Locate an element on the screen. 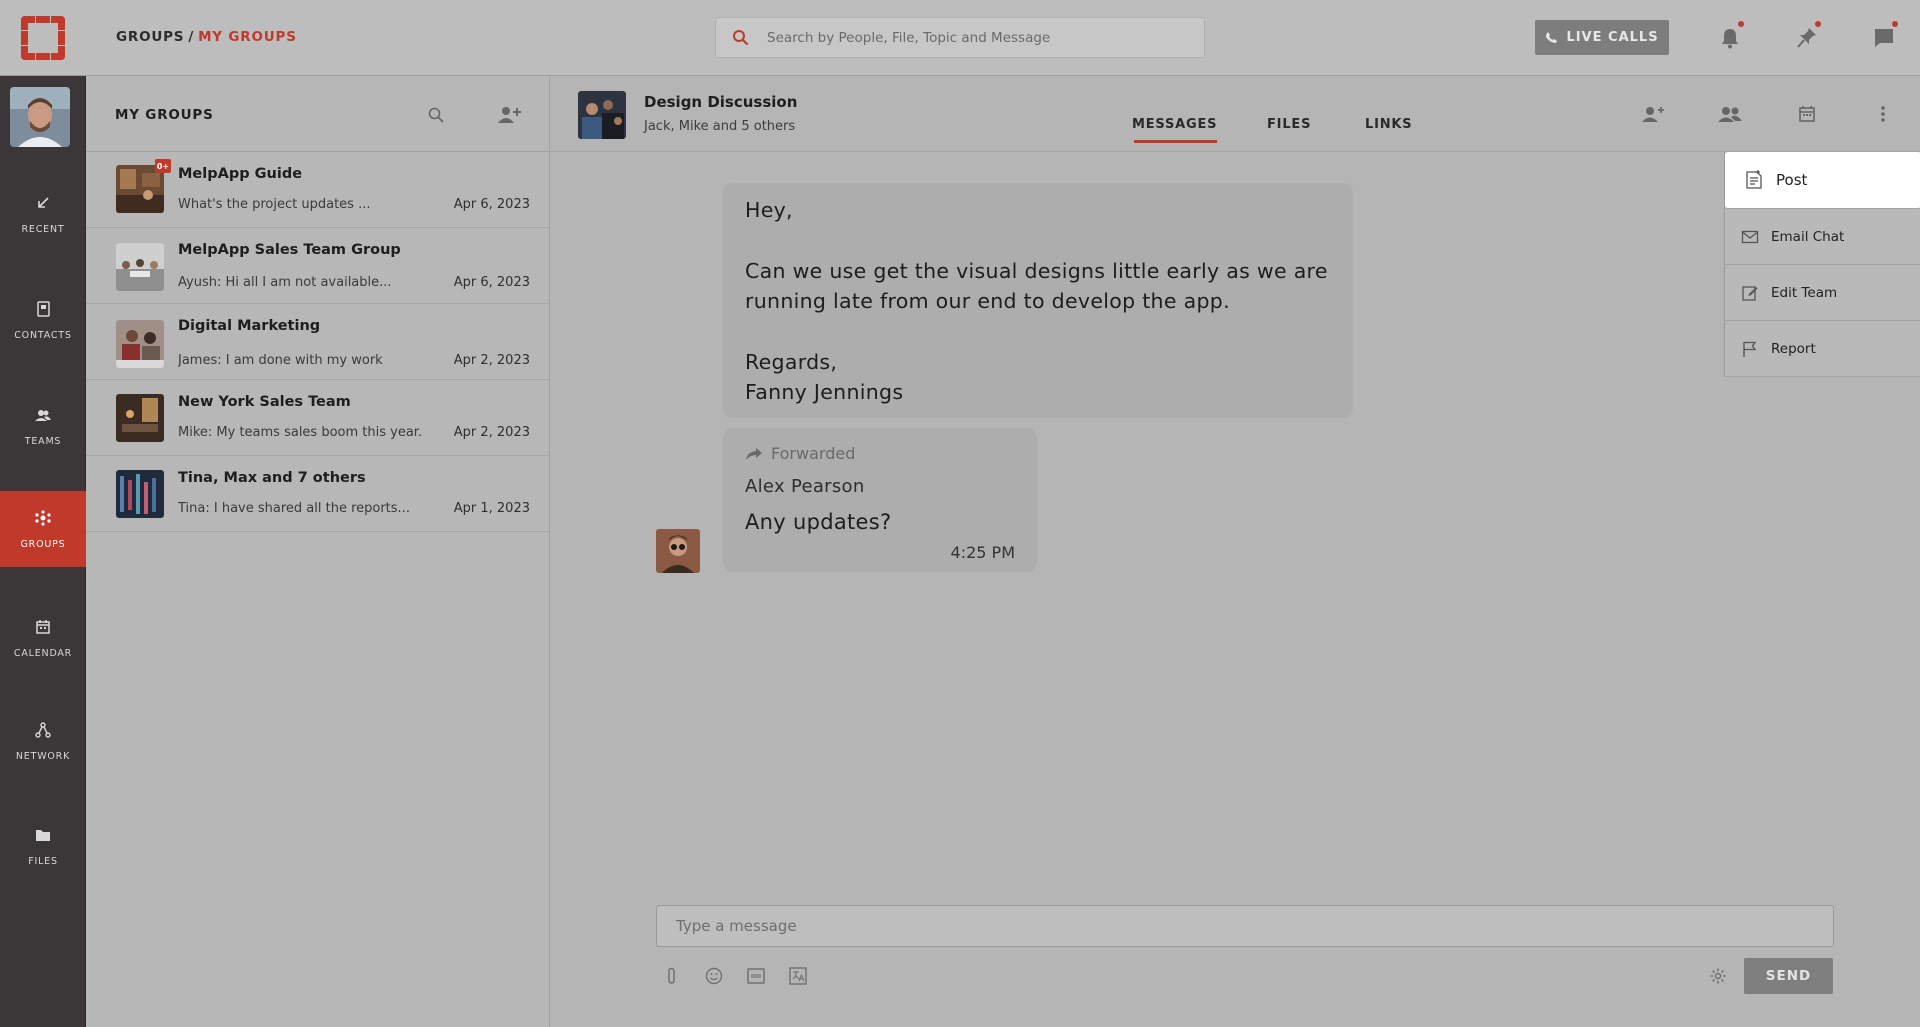  schedule-meeting-button is located at coordinates (1807, 114).